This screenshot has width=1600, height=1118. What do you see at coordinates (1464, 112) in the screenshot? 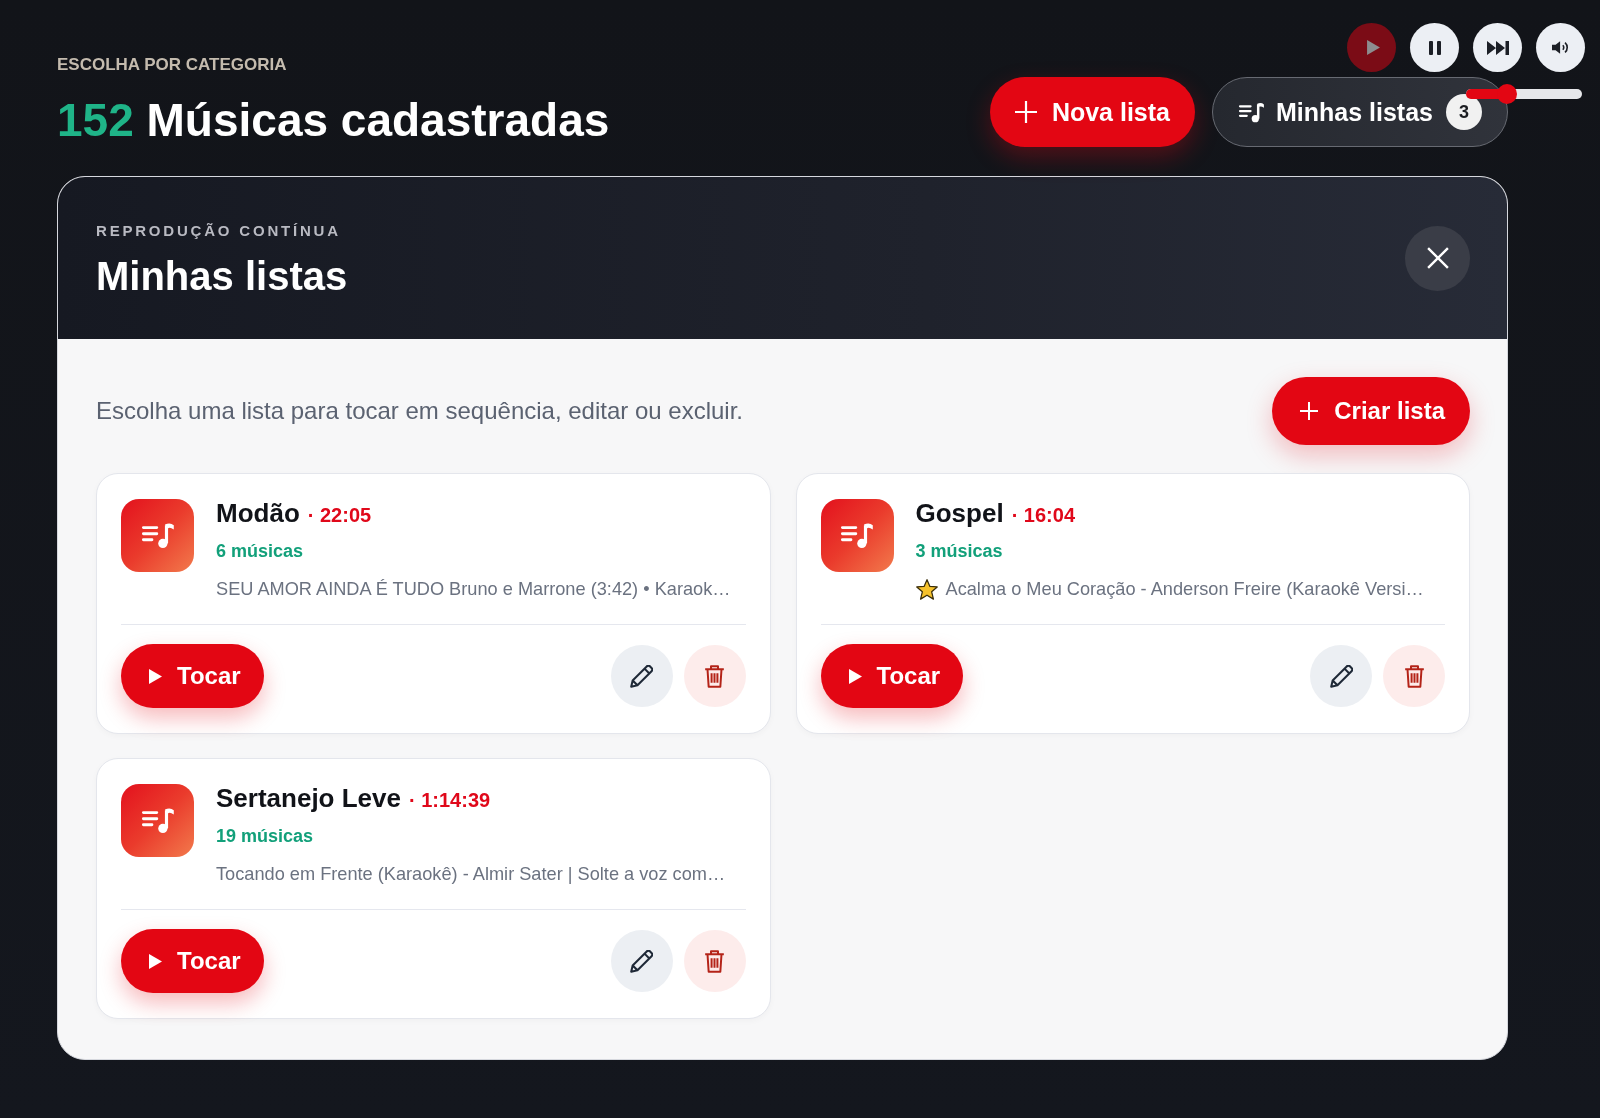
I see `count-badge: 3` at bounding box center [1464, 112].